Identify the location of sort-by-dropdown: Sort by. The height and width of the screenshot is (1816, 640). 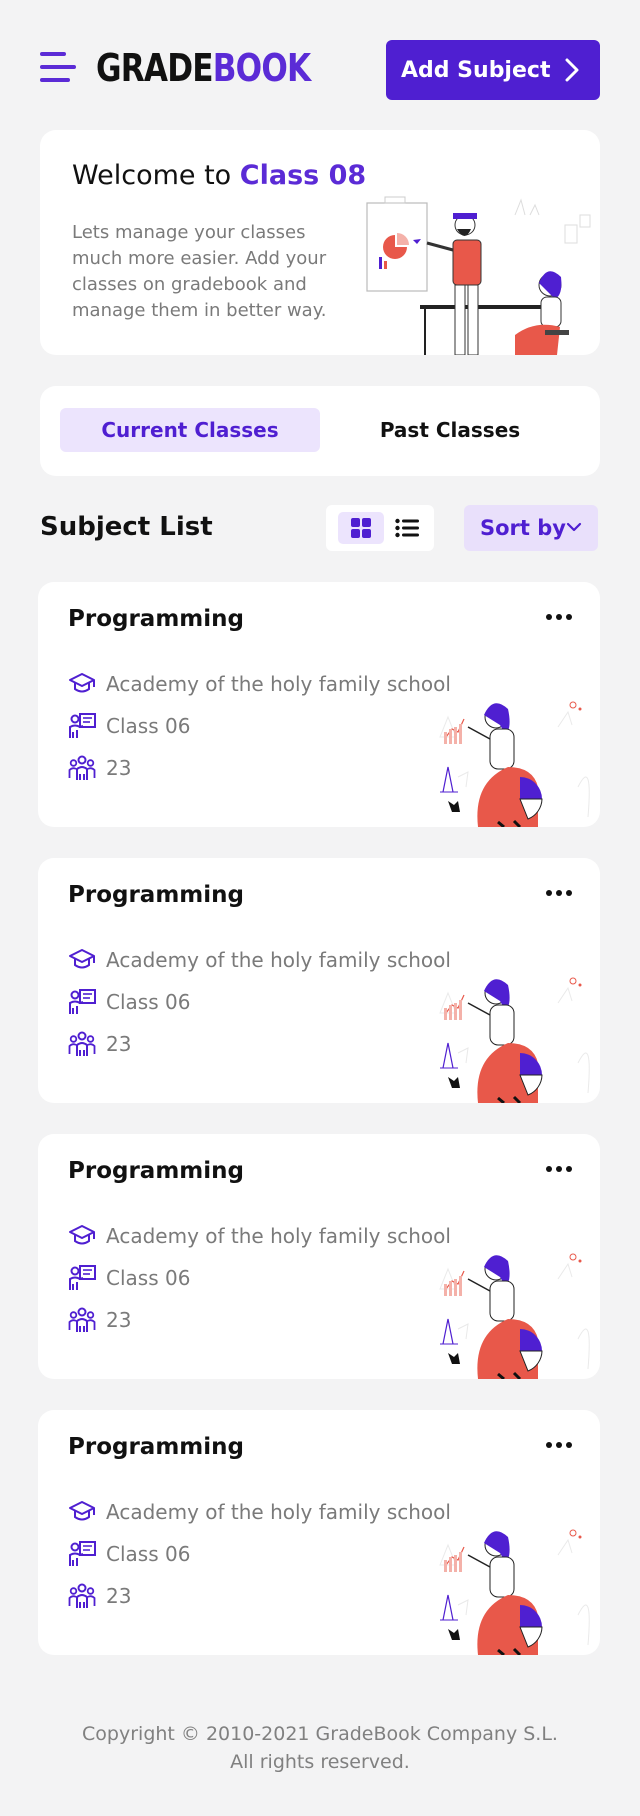
(531, 528).